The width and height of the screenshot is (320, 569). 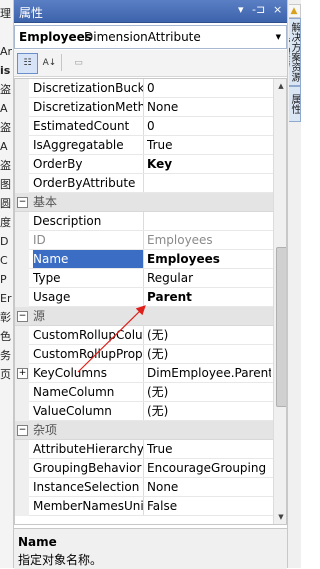 What do you see at coordinates (295, 104) in the screenshot?
I see `tab-properties: 属性` at bounding box center [295, 104].